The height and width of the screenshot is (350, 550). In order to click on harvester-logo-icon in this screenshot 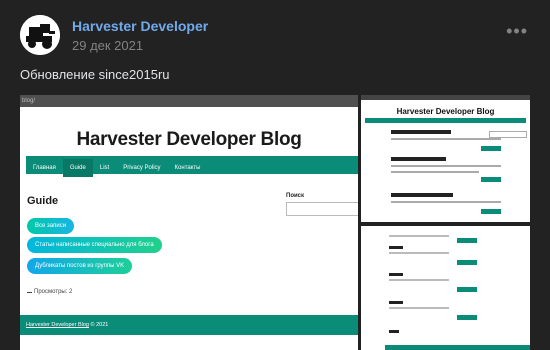, I will do `click(40, 35)`.